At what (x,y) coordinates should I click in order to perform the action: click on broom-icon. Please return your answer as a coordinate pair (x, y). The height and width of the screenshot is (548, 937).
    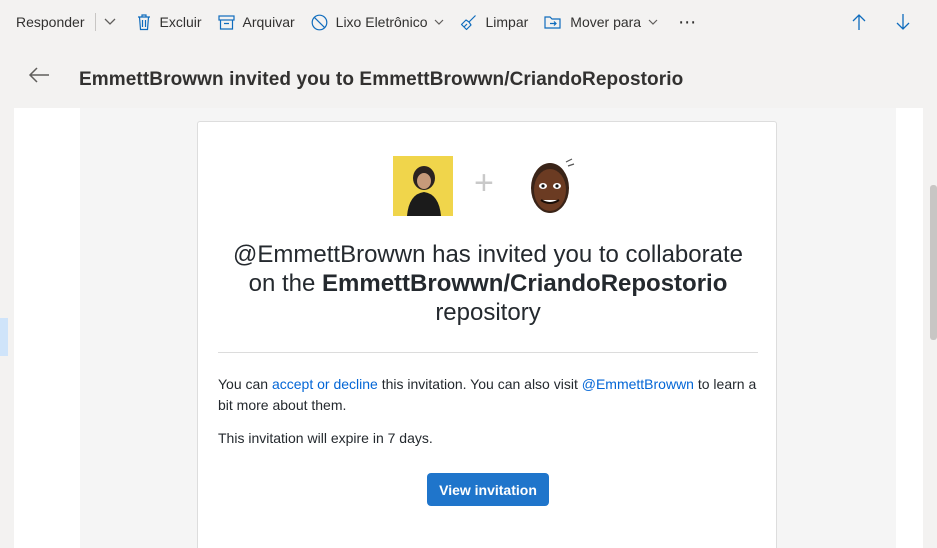
    Looking at the image, I should click on (469, 22).